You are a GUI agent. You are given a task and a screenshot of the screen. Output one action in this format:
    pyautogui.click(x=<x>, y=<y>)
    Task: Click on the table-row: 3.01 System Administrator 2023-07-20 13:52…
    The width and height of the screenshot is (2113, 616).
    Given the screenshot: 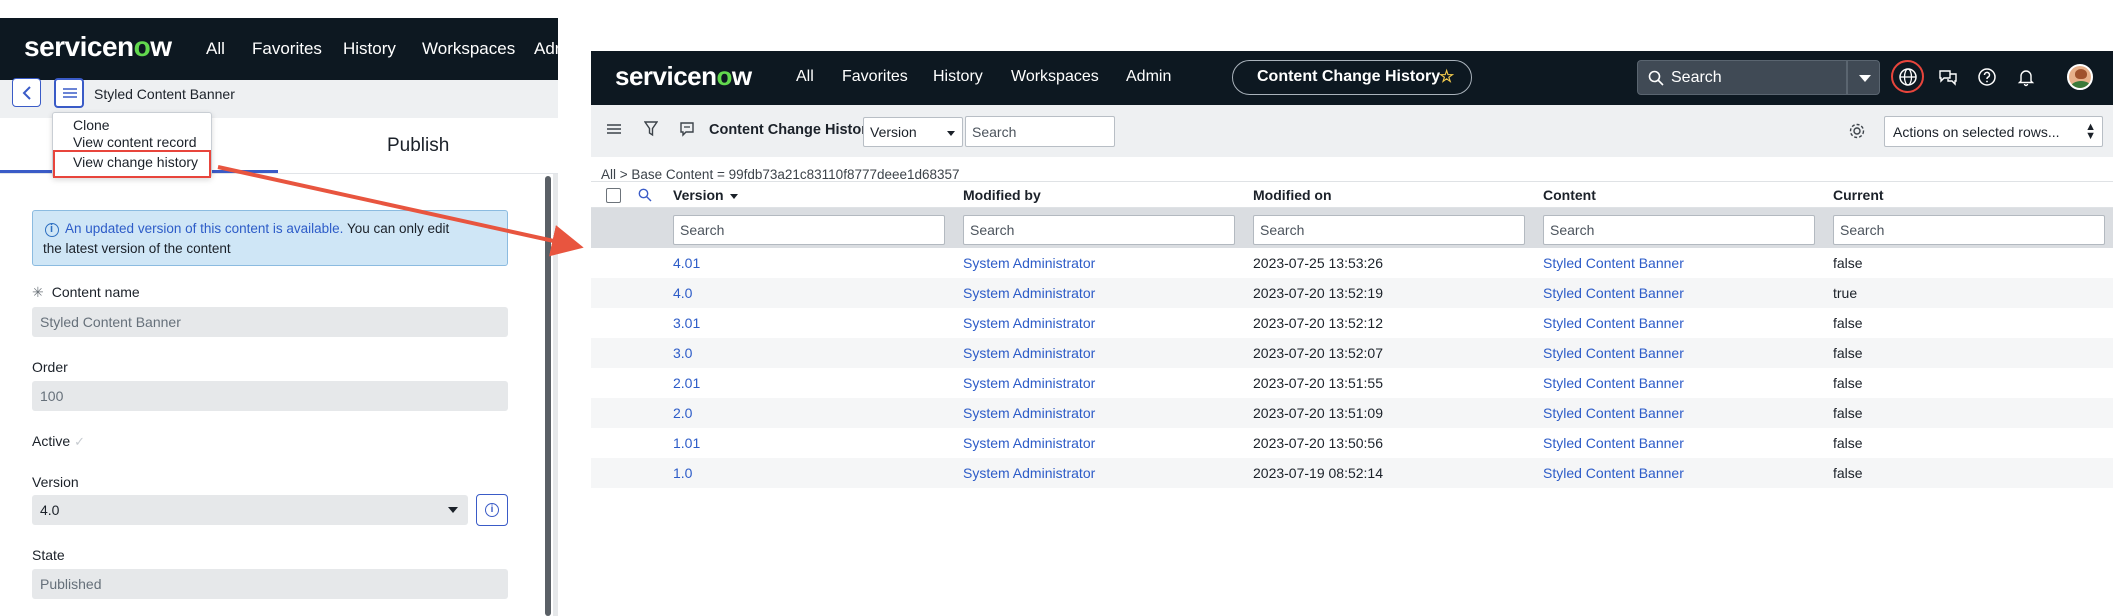 What is the action you would take?
    pyautogui.click(x=1352, y=323)
    